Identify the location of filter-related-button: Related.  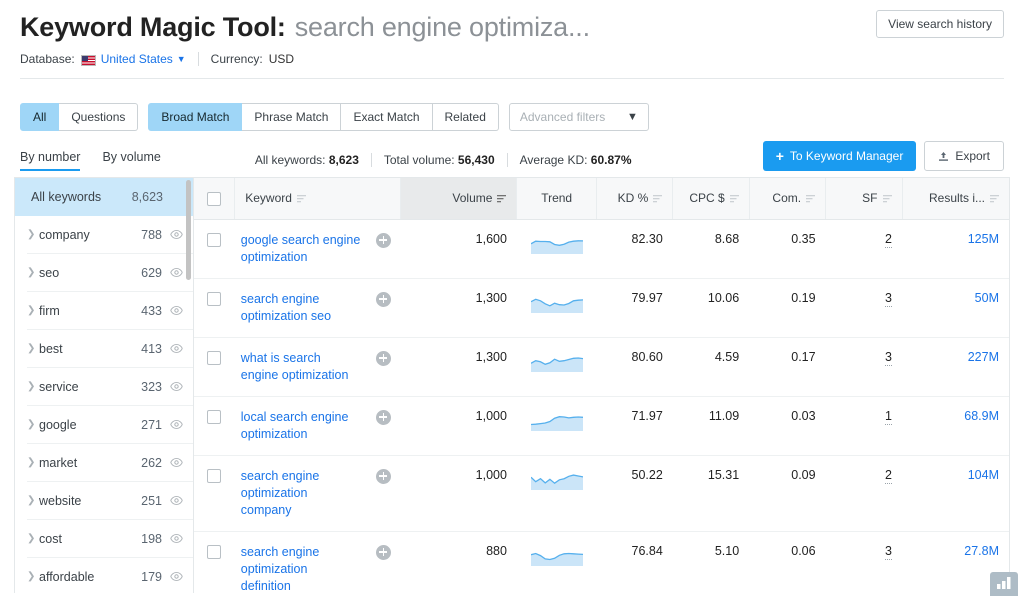
(465, 117).